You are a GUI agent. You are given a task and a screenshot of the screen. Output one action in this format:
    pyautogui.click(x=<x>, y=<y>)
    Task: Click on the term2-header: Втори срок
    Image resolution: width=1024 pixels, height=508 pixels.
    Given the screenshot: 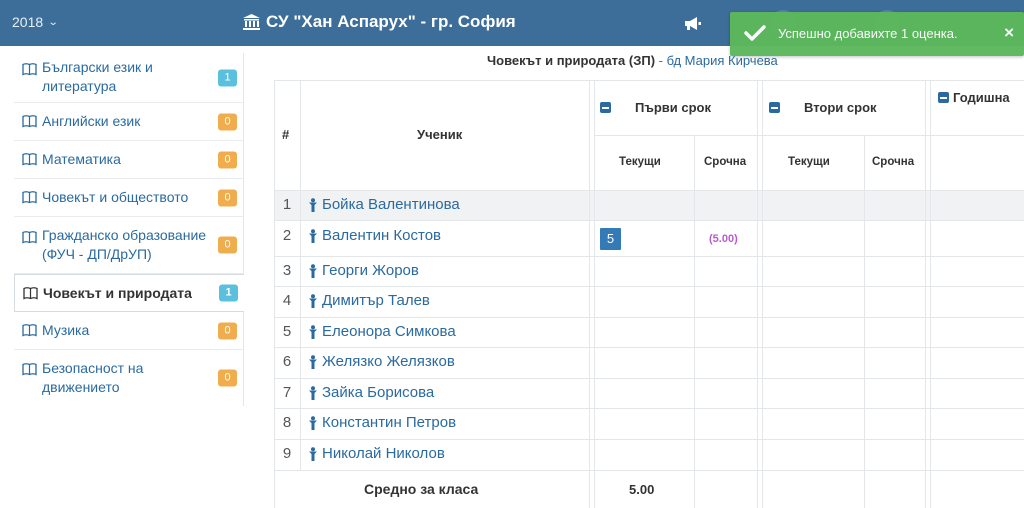 What is the action you would take?
    pyautogui.click(x=823, y=107)
    